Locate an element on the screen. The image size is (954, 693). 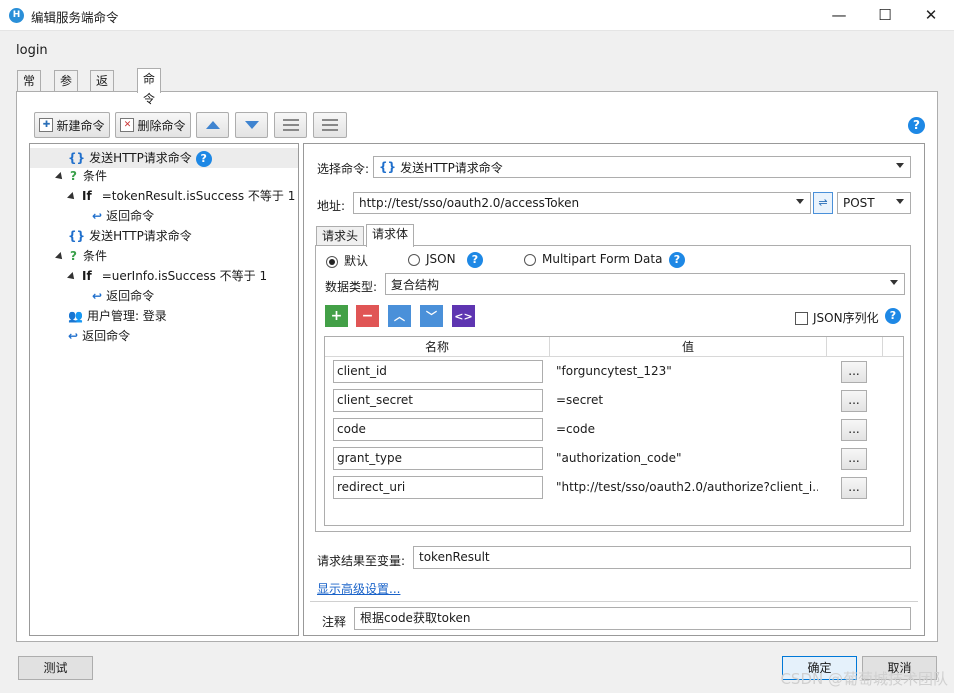
indent-button is located at coordinates (290, 125).